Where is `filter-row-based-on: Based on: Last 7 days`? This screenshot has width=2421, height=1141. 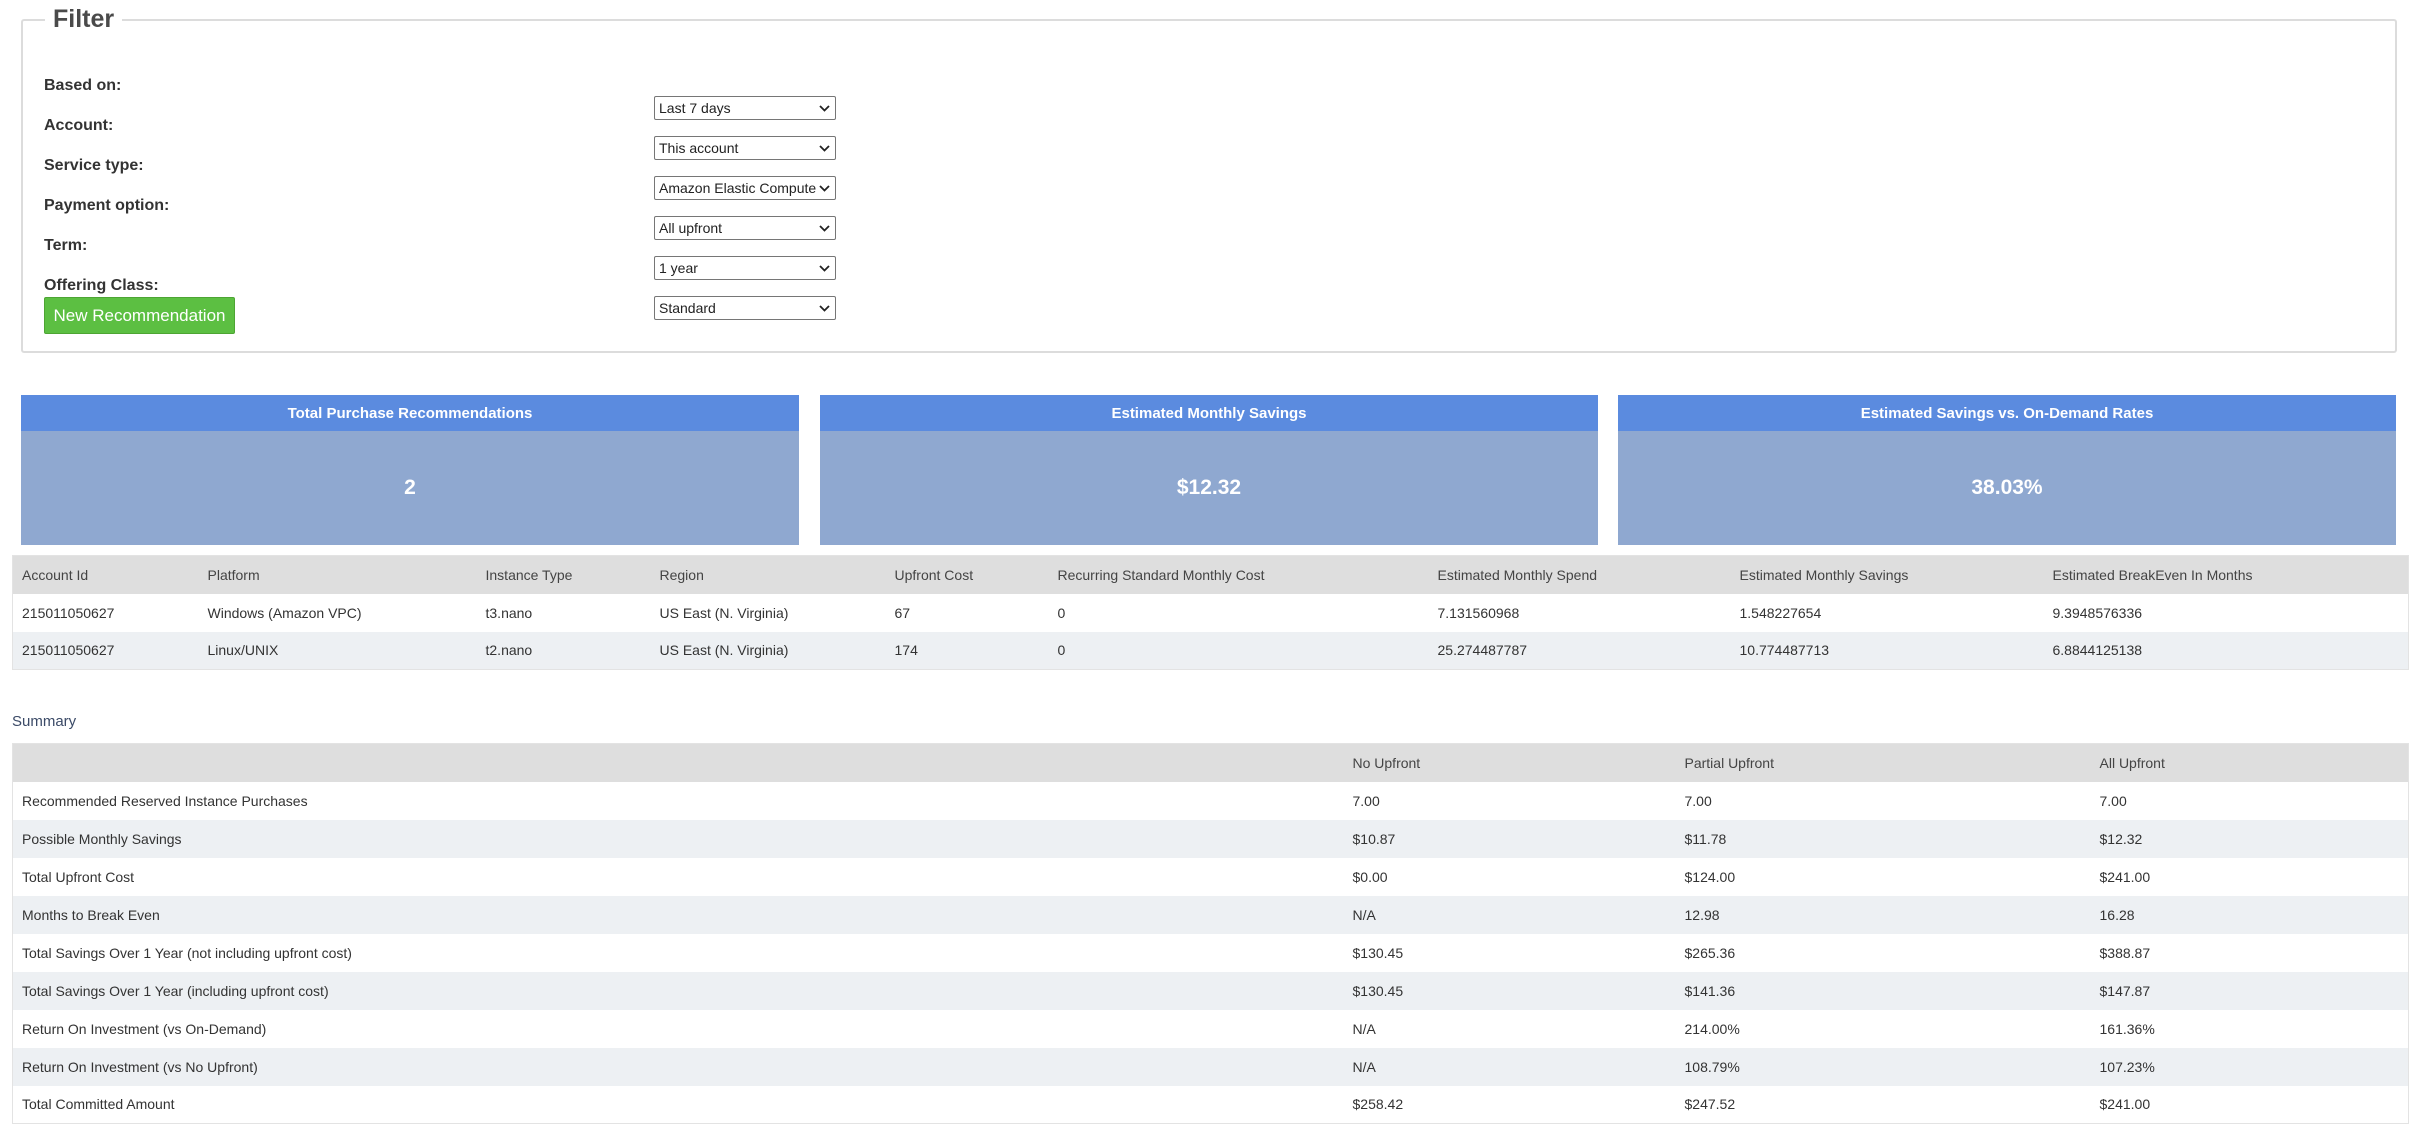
filter-row-based-on: Based on: Last 7 days is located at coordinates (494, 89).